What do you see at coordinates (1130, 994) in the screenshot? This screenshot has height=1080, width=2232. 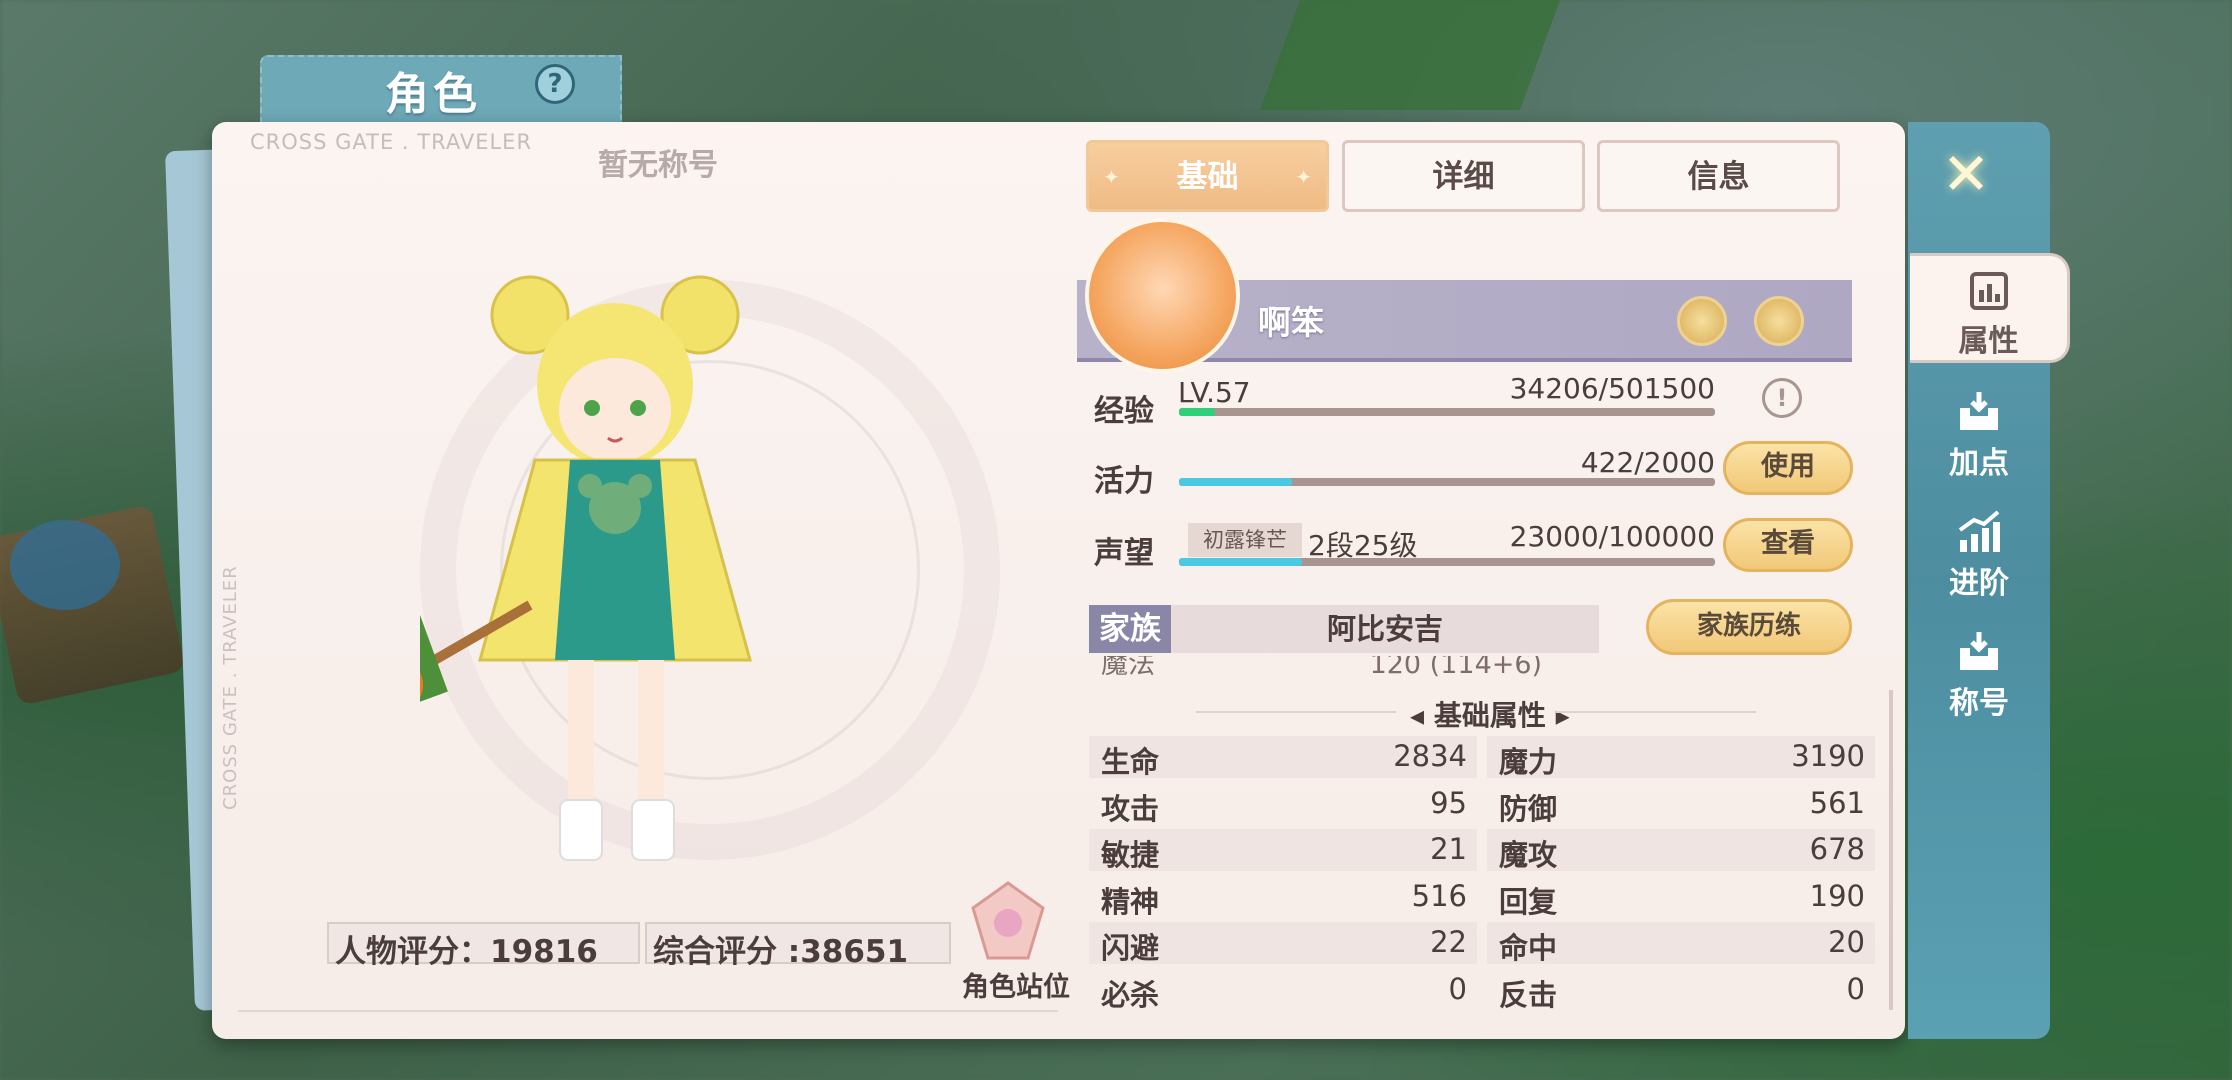 I see `attr-name: 必杀` at bounding box center [1130, 994].